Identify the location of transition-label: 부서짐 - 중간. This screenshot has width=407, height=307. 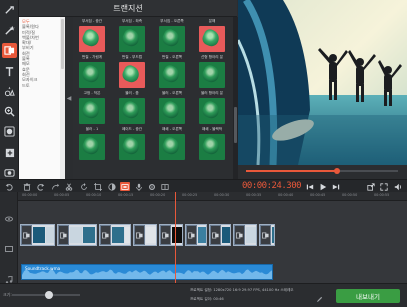
(92, 21).